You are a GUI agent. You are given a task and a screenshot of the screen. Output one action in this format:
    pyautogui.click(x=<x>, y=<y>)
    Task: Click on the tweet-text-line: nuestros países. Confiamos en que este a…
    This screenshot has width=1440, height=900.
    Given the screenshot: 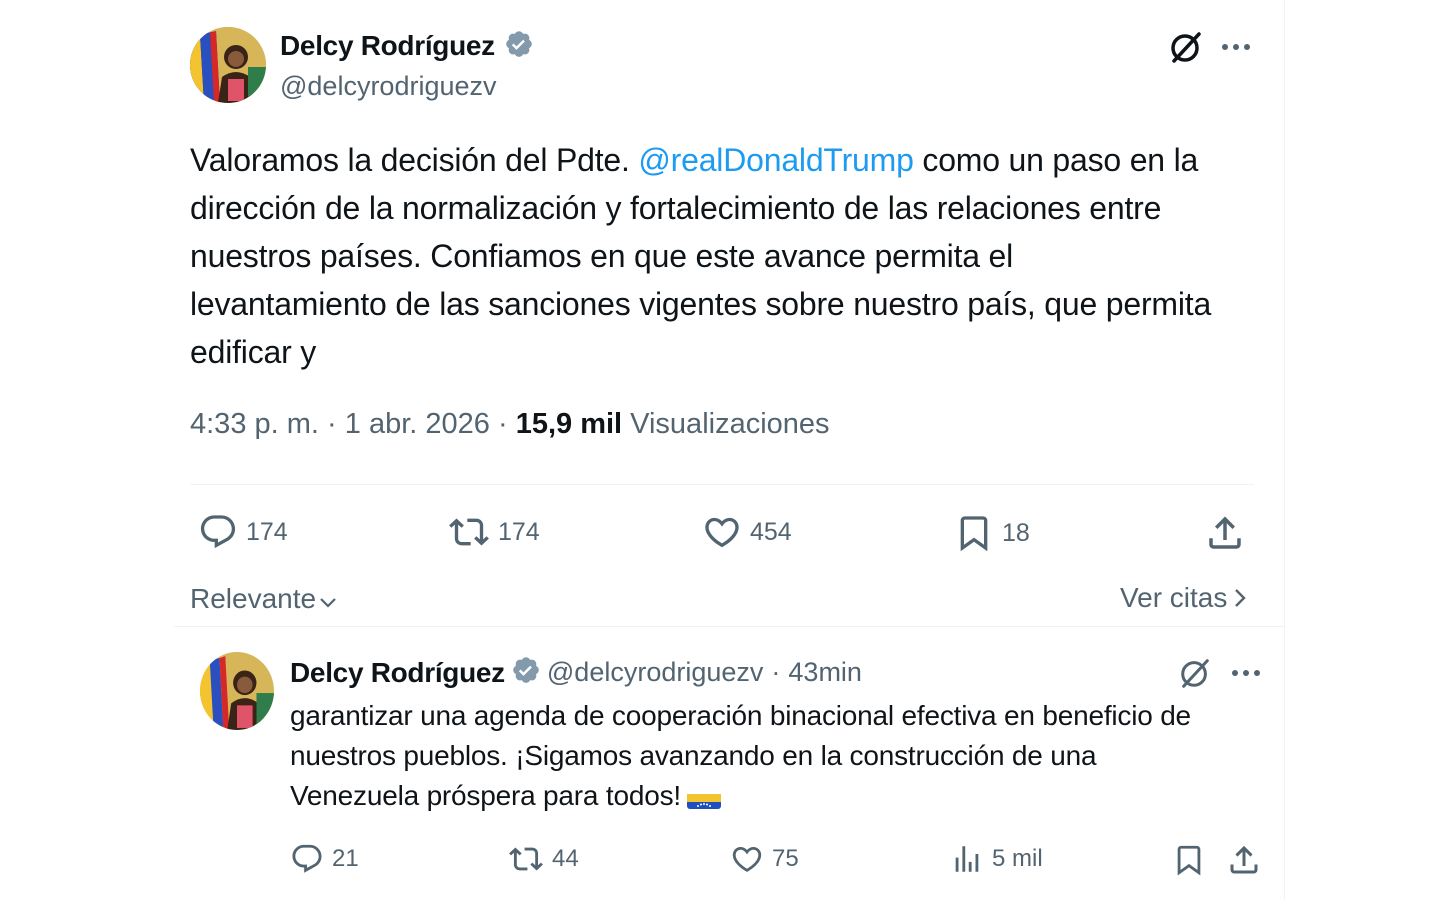 What is the action you would take?
    pyautogui.click(x=602, y=256)
    